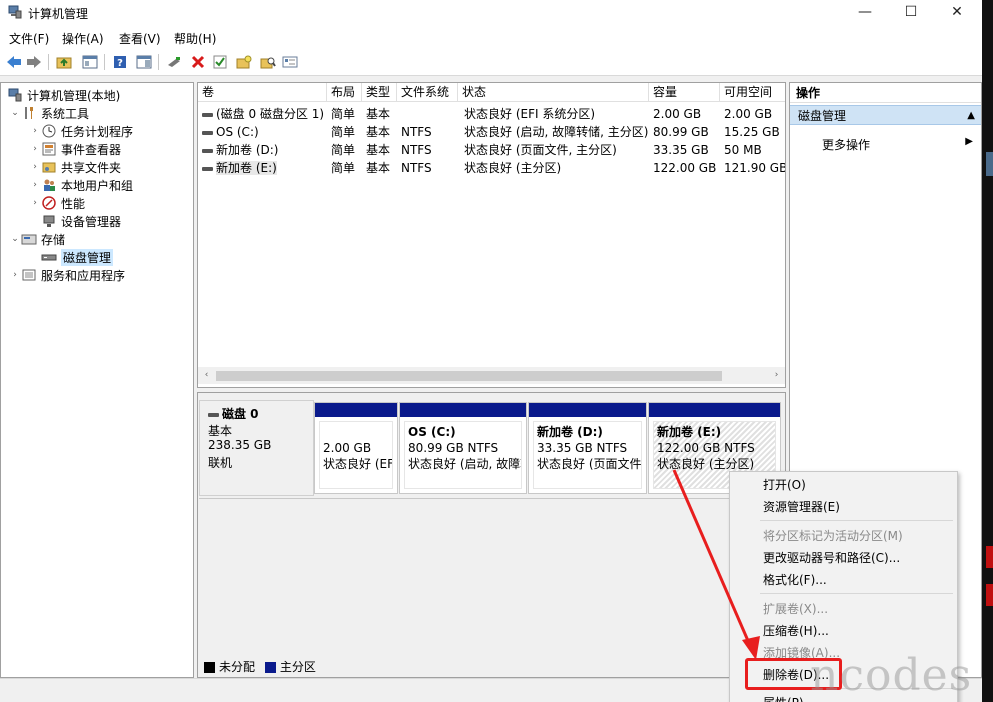 Image resolution: width=993 pixels, height=702 pixels. Describe the element at coordinates (891, 675) in the screenshot. I see `watermark: ncodes` at that location.